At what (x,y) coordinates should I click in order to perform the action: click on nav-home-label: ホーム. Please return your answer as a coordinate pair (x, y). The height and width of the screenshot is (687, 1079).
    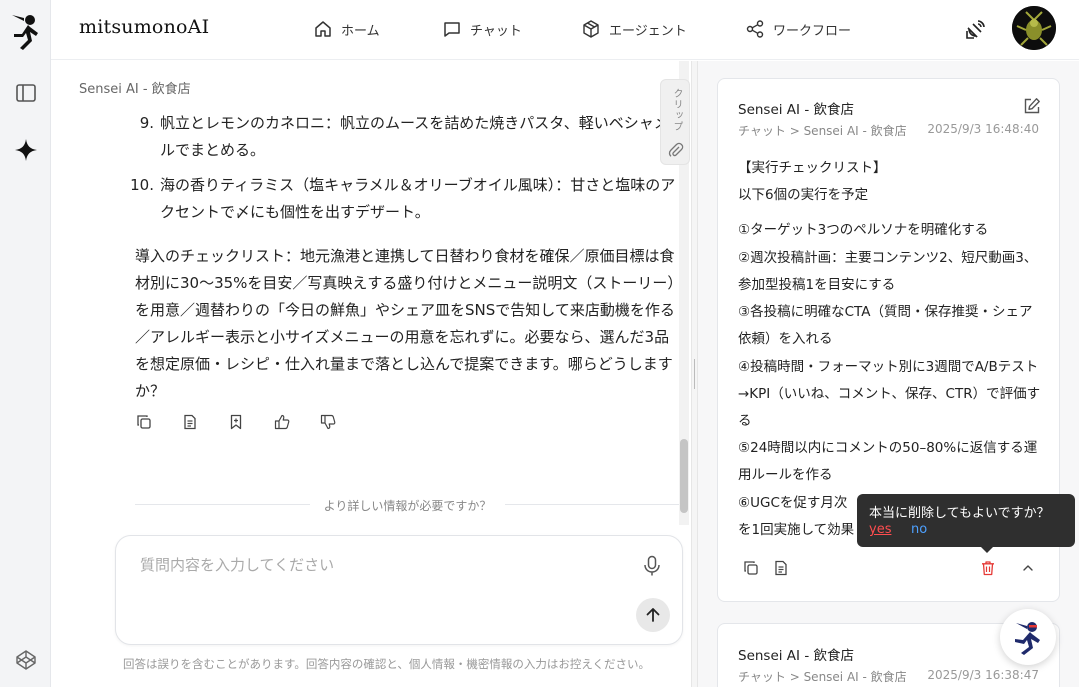
    Looking at the image, I should click on (360, 31).